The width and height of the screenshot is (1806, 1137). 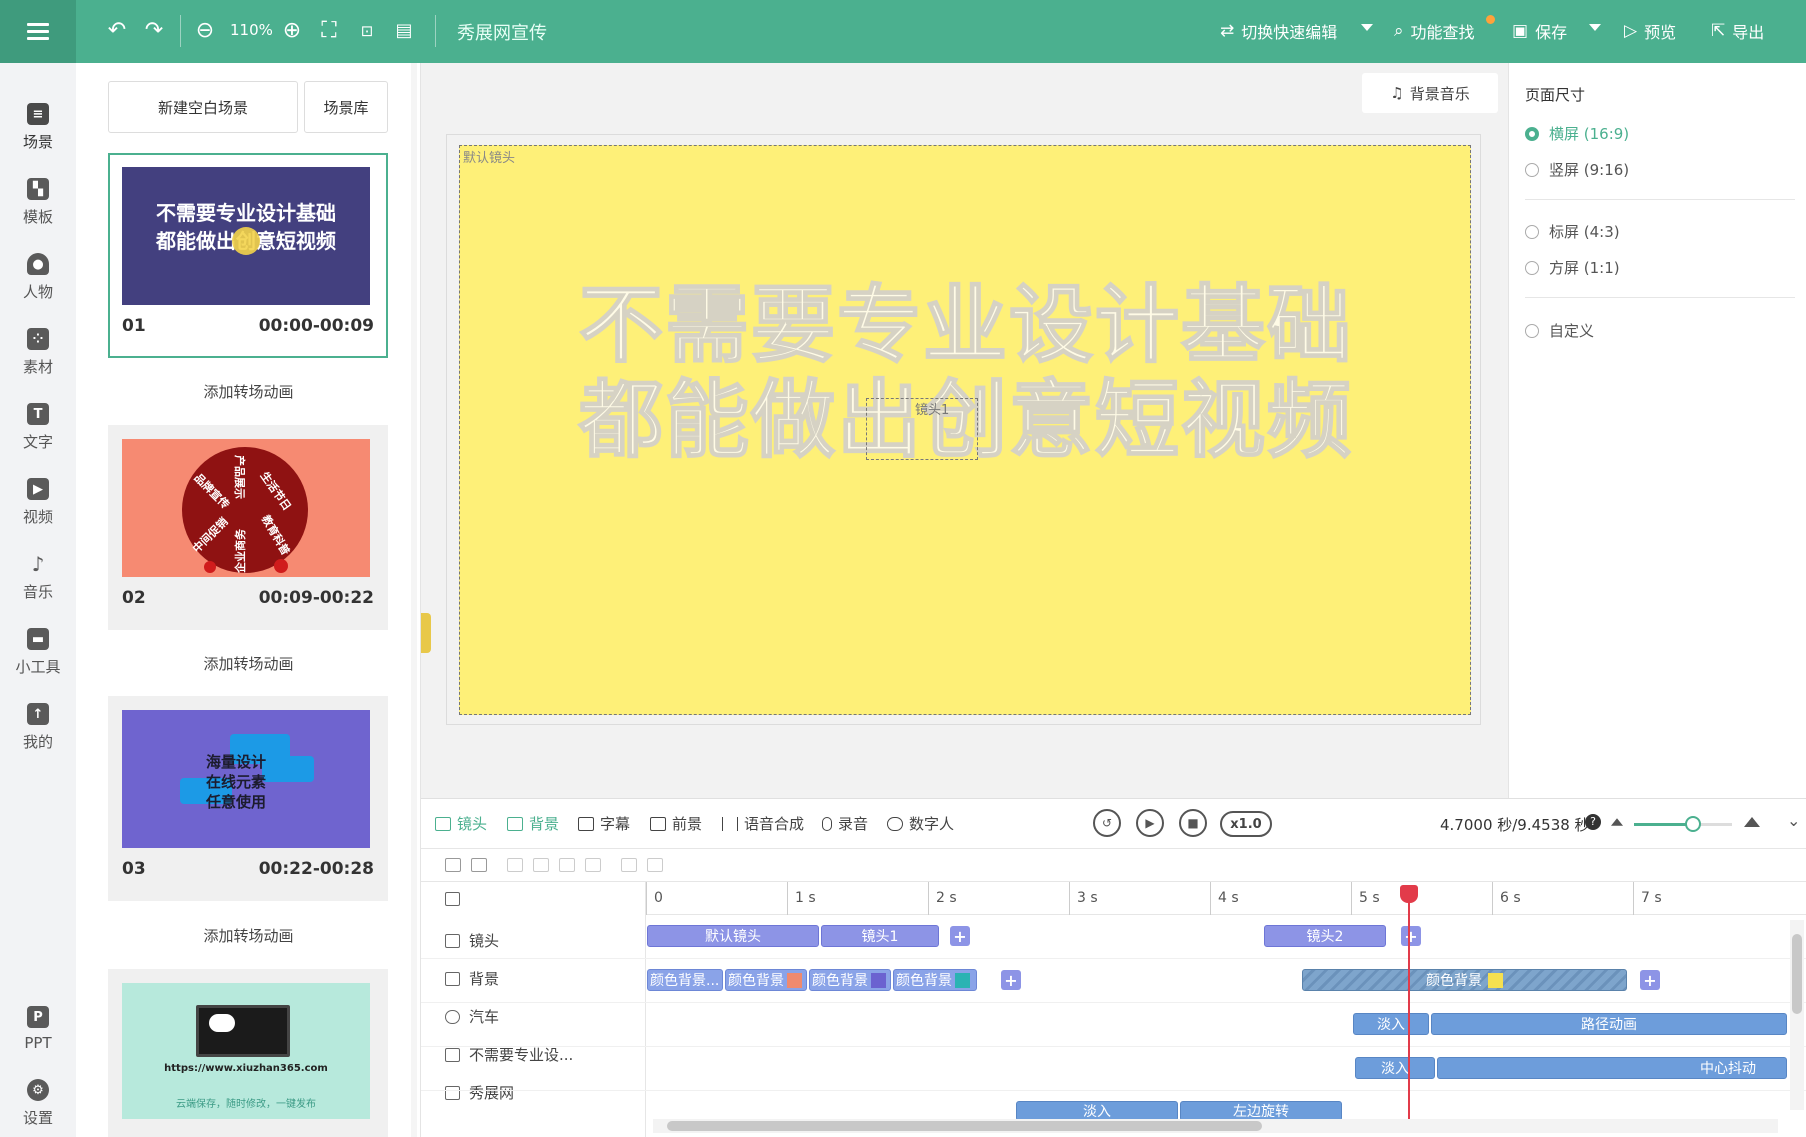 I want to click on clip-left-rotate: 左边旋转, so click(x=1261, y=1111).